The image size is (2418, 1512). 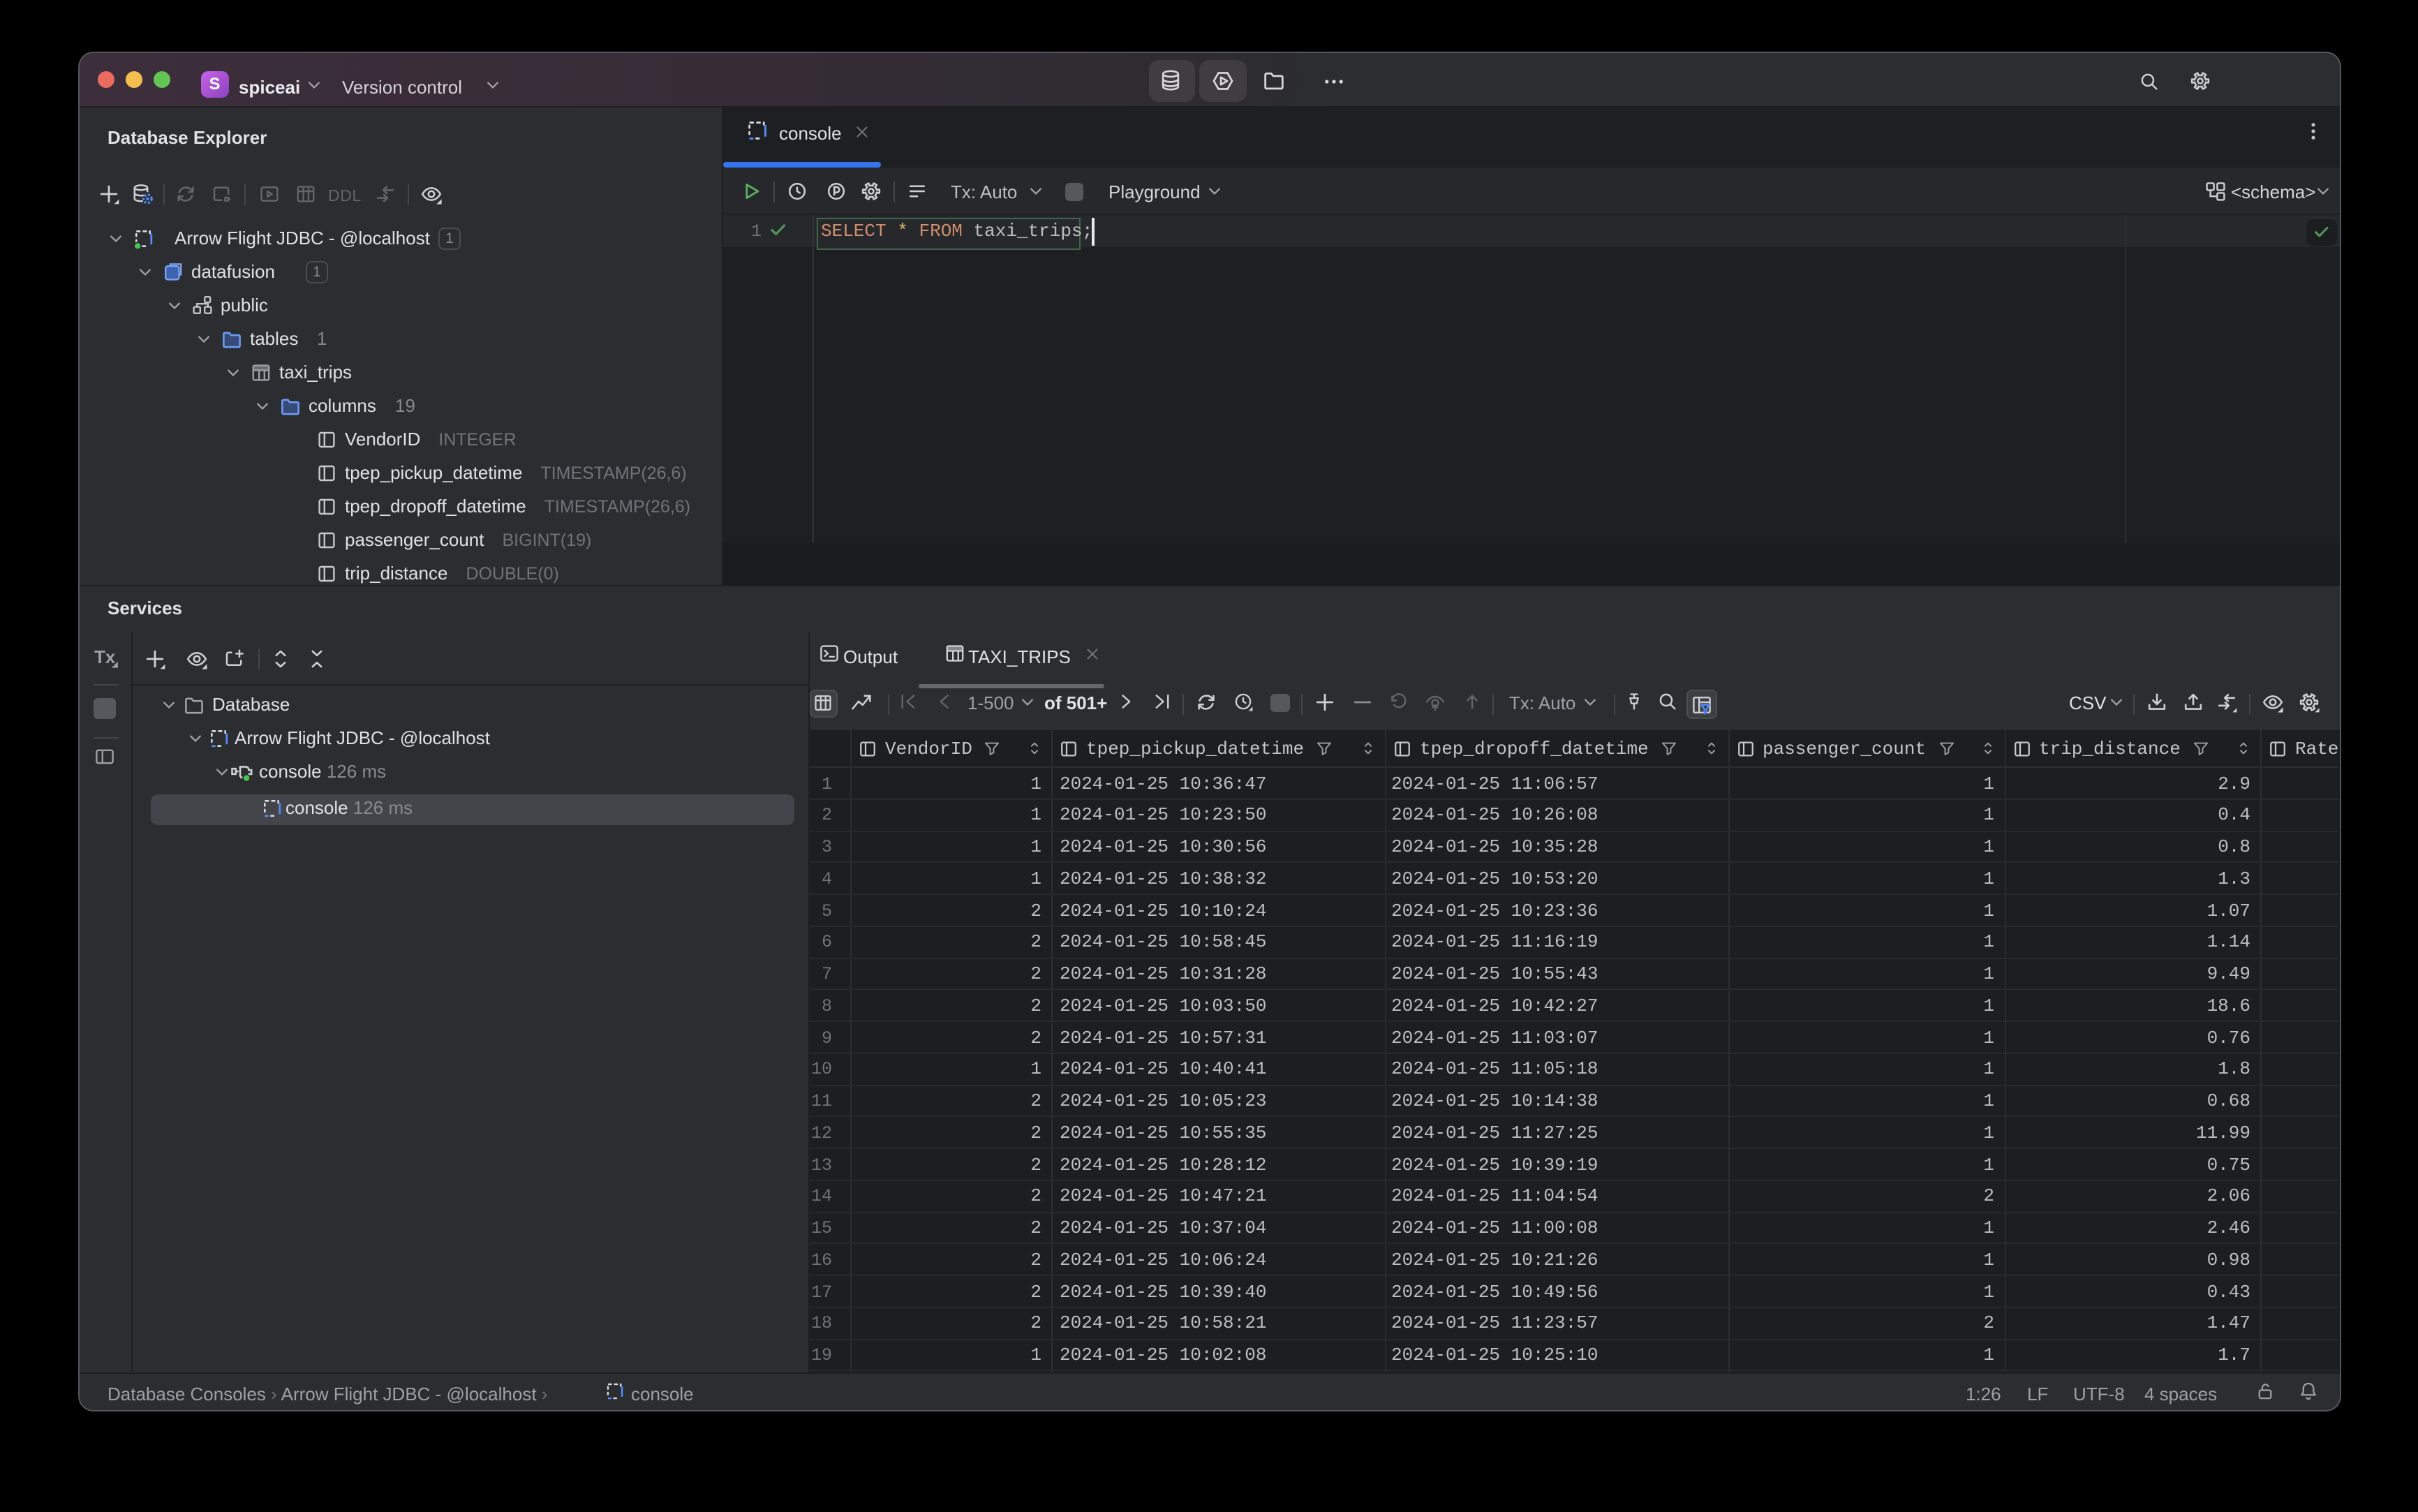 I want to click on svg-text: Tx, so click(x=105, y=657).